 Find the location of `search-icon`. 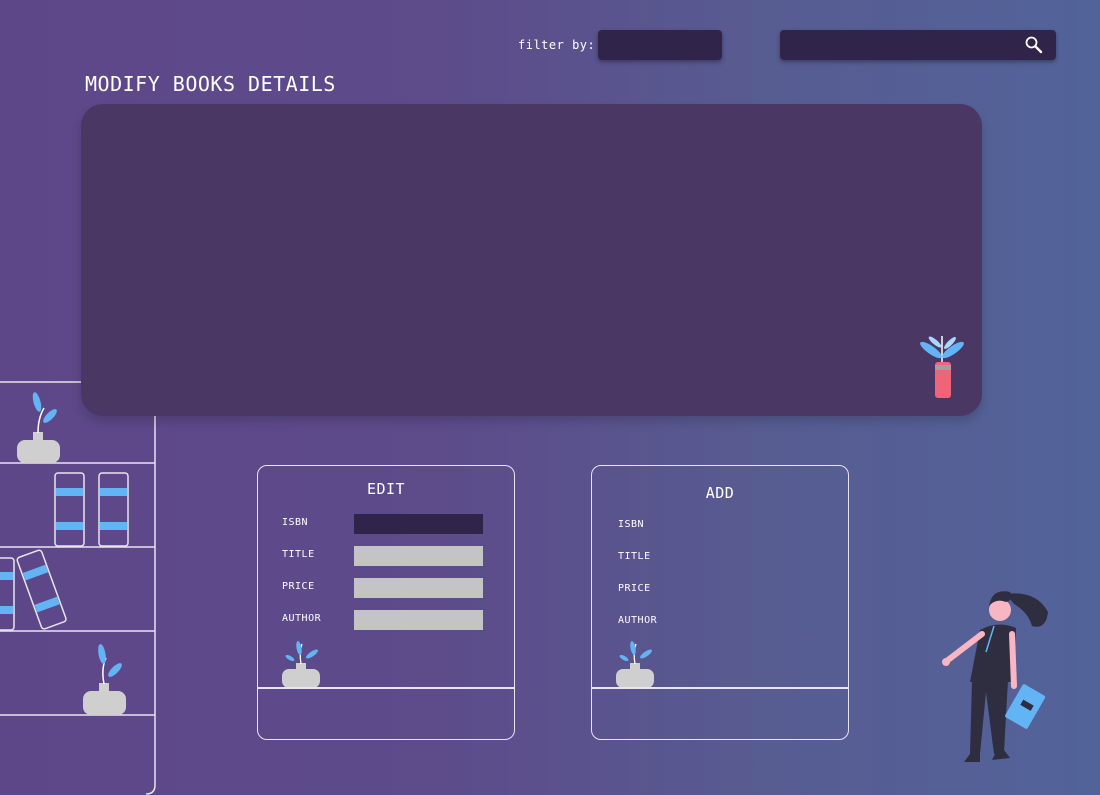

search-icon is located at coordinates (1034, 45).